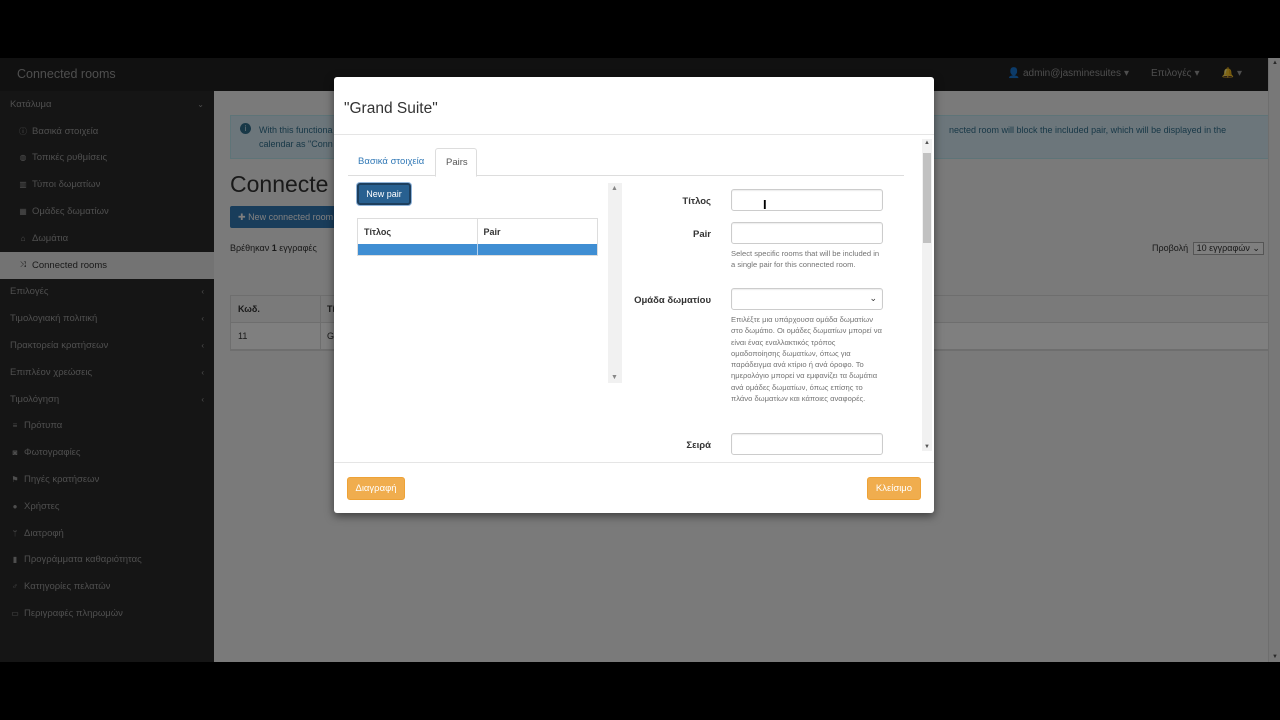 Image resolution: width=1280 pixels, height=720 pixels. I want to click on order-input, so click(807, 444).